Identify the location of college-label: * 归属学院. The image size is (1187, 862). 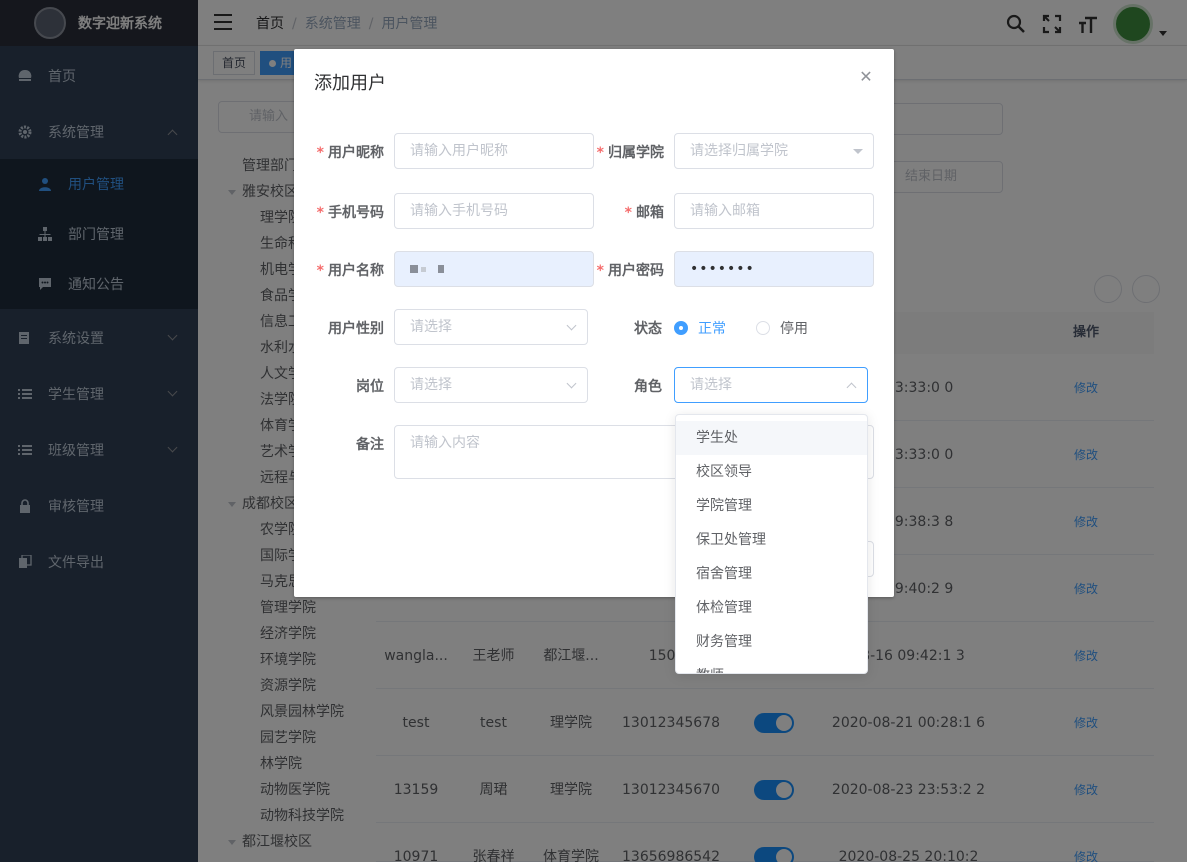
(630, 153).